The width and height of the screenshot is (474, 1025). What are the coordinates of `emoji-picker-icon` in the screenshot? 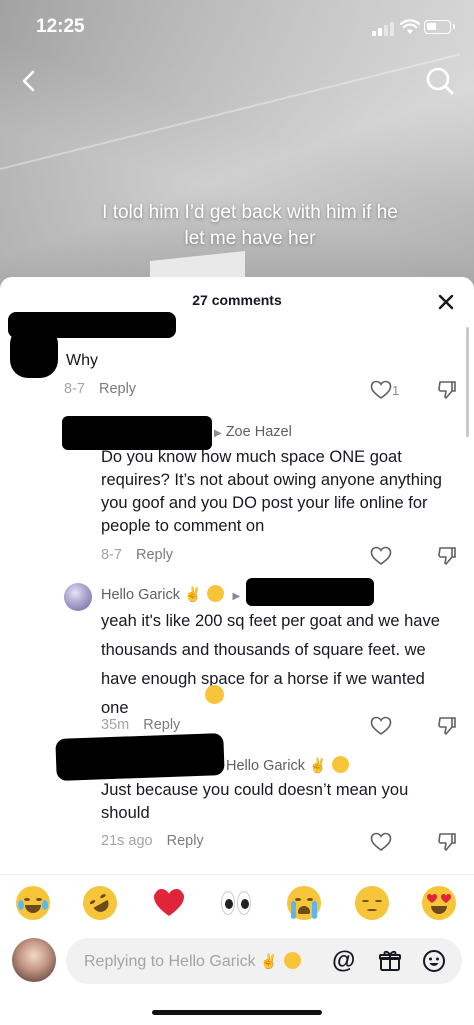 It's located at (434, 961).